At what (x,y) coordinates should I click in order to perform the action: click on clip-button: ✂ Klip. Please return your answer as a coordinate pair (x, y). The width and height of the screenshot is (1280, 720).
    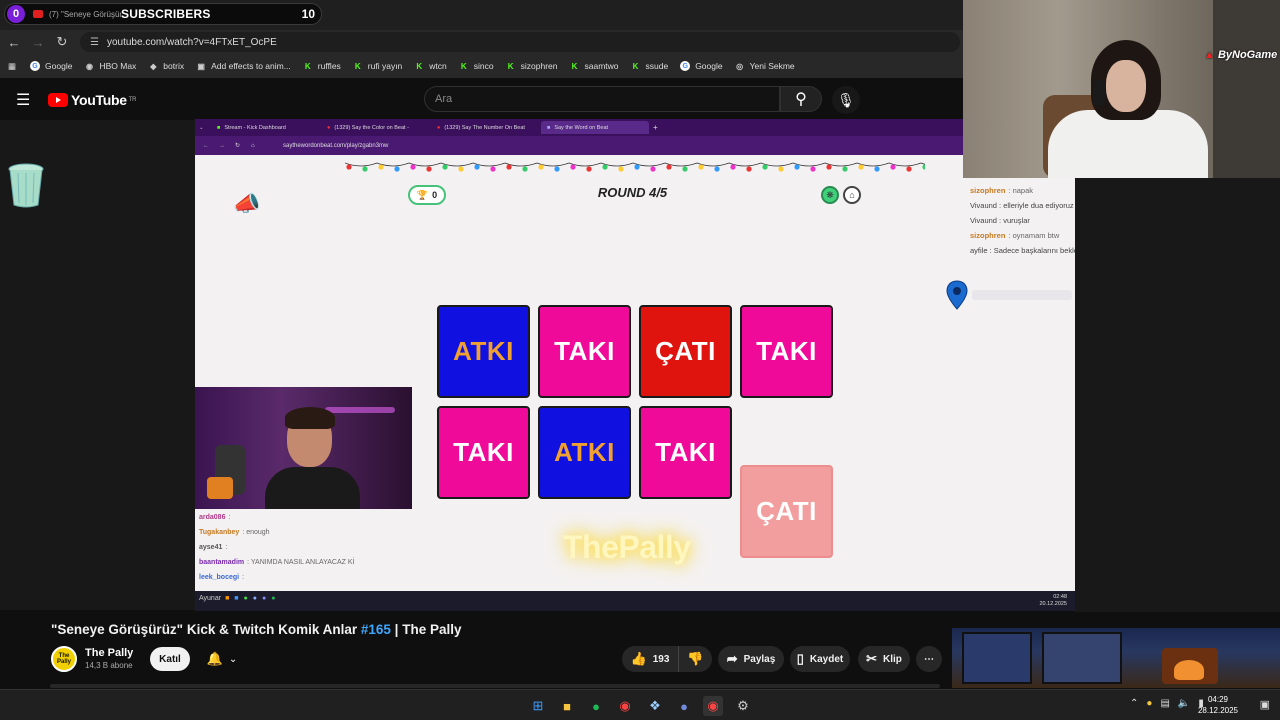
    Looking at the image, I should click on (884, 659).